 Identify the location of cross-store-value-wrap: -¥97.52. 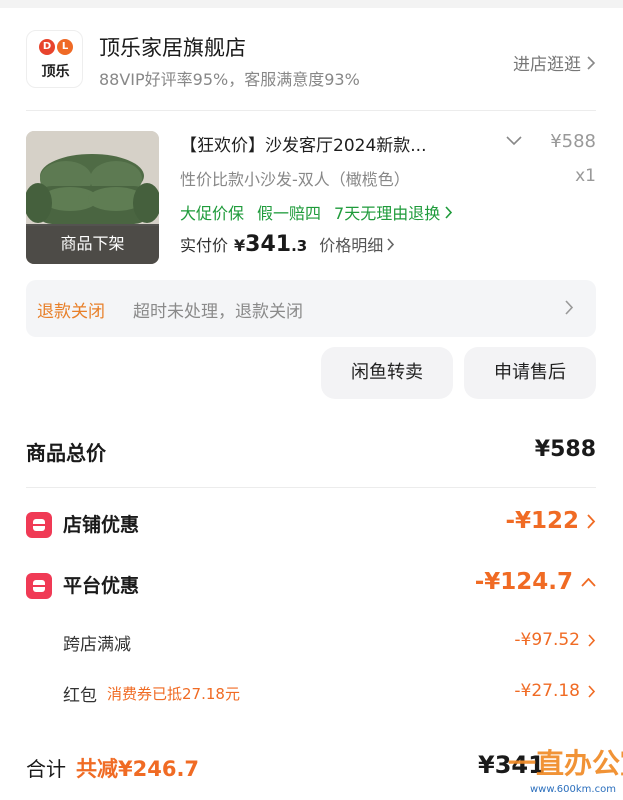
(555, 640).